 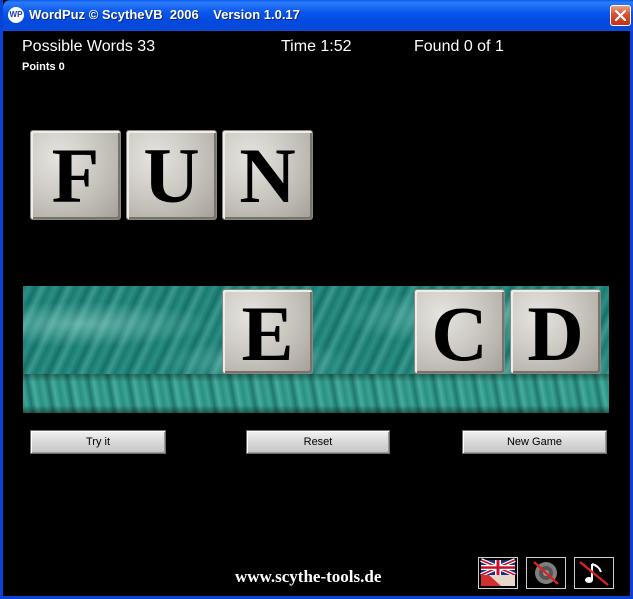 I want to click on music-toggle-button, so click(x=594, y=573).